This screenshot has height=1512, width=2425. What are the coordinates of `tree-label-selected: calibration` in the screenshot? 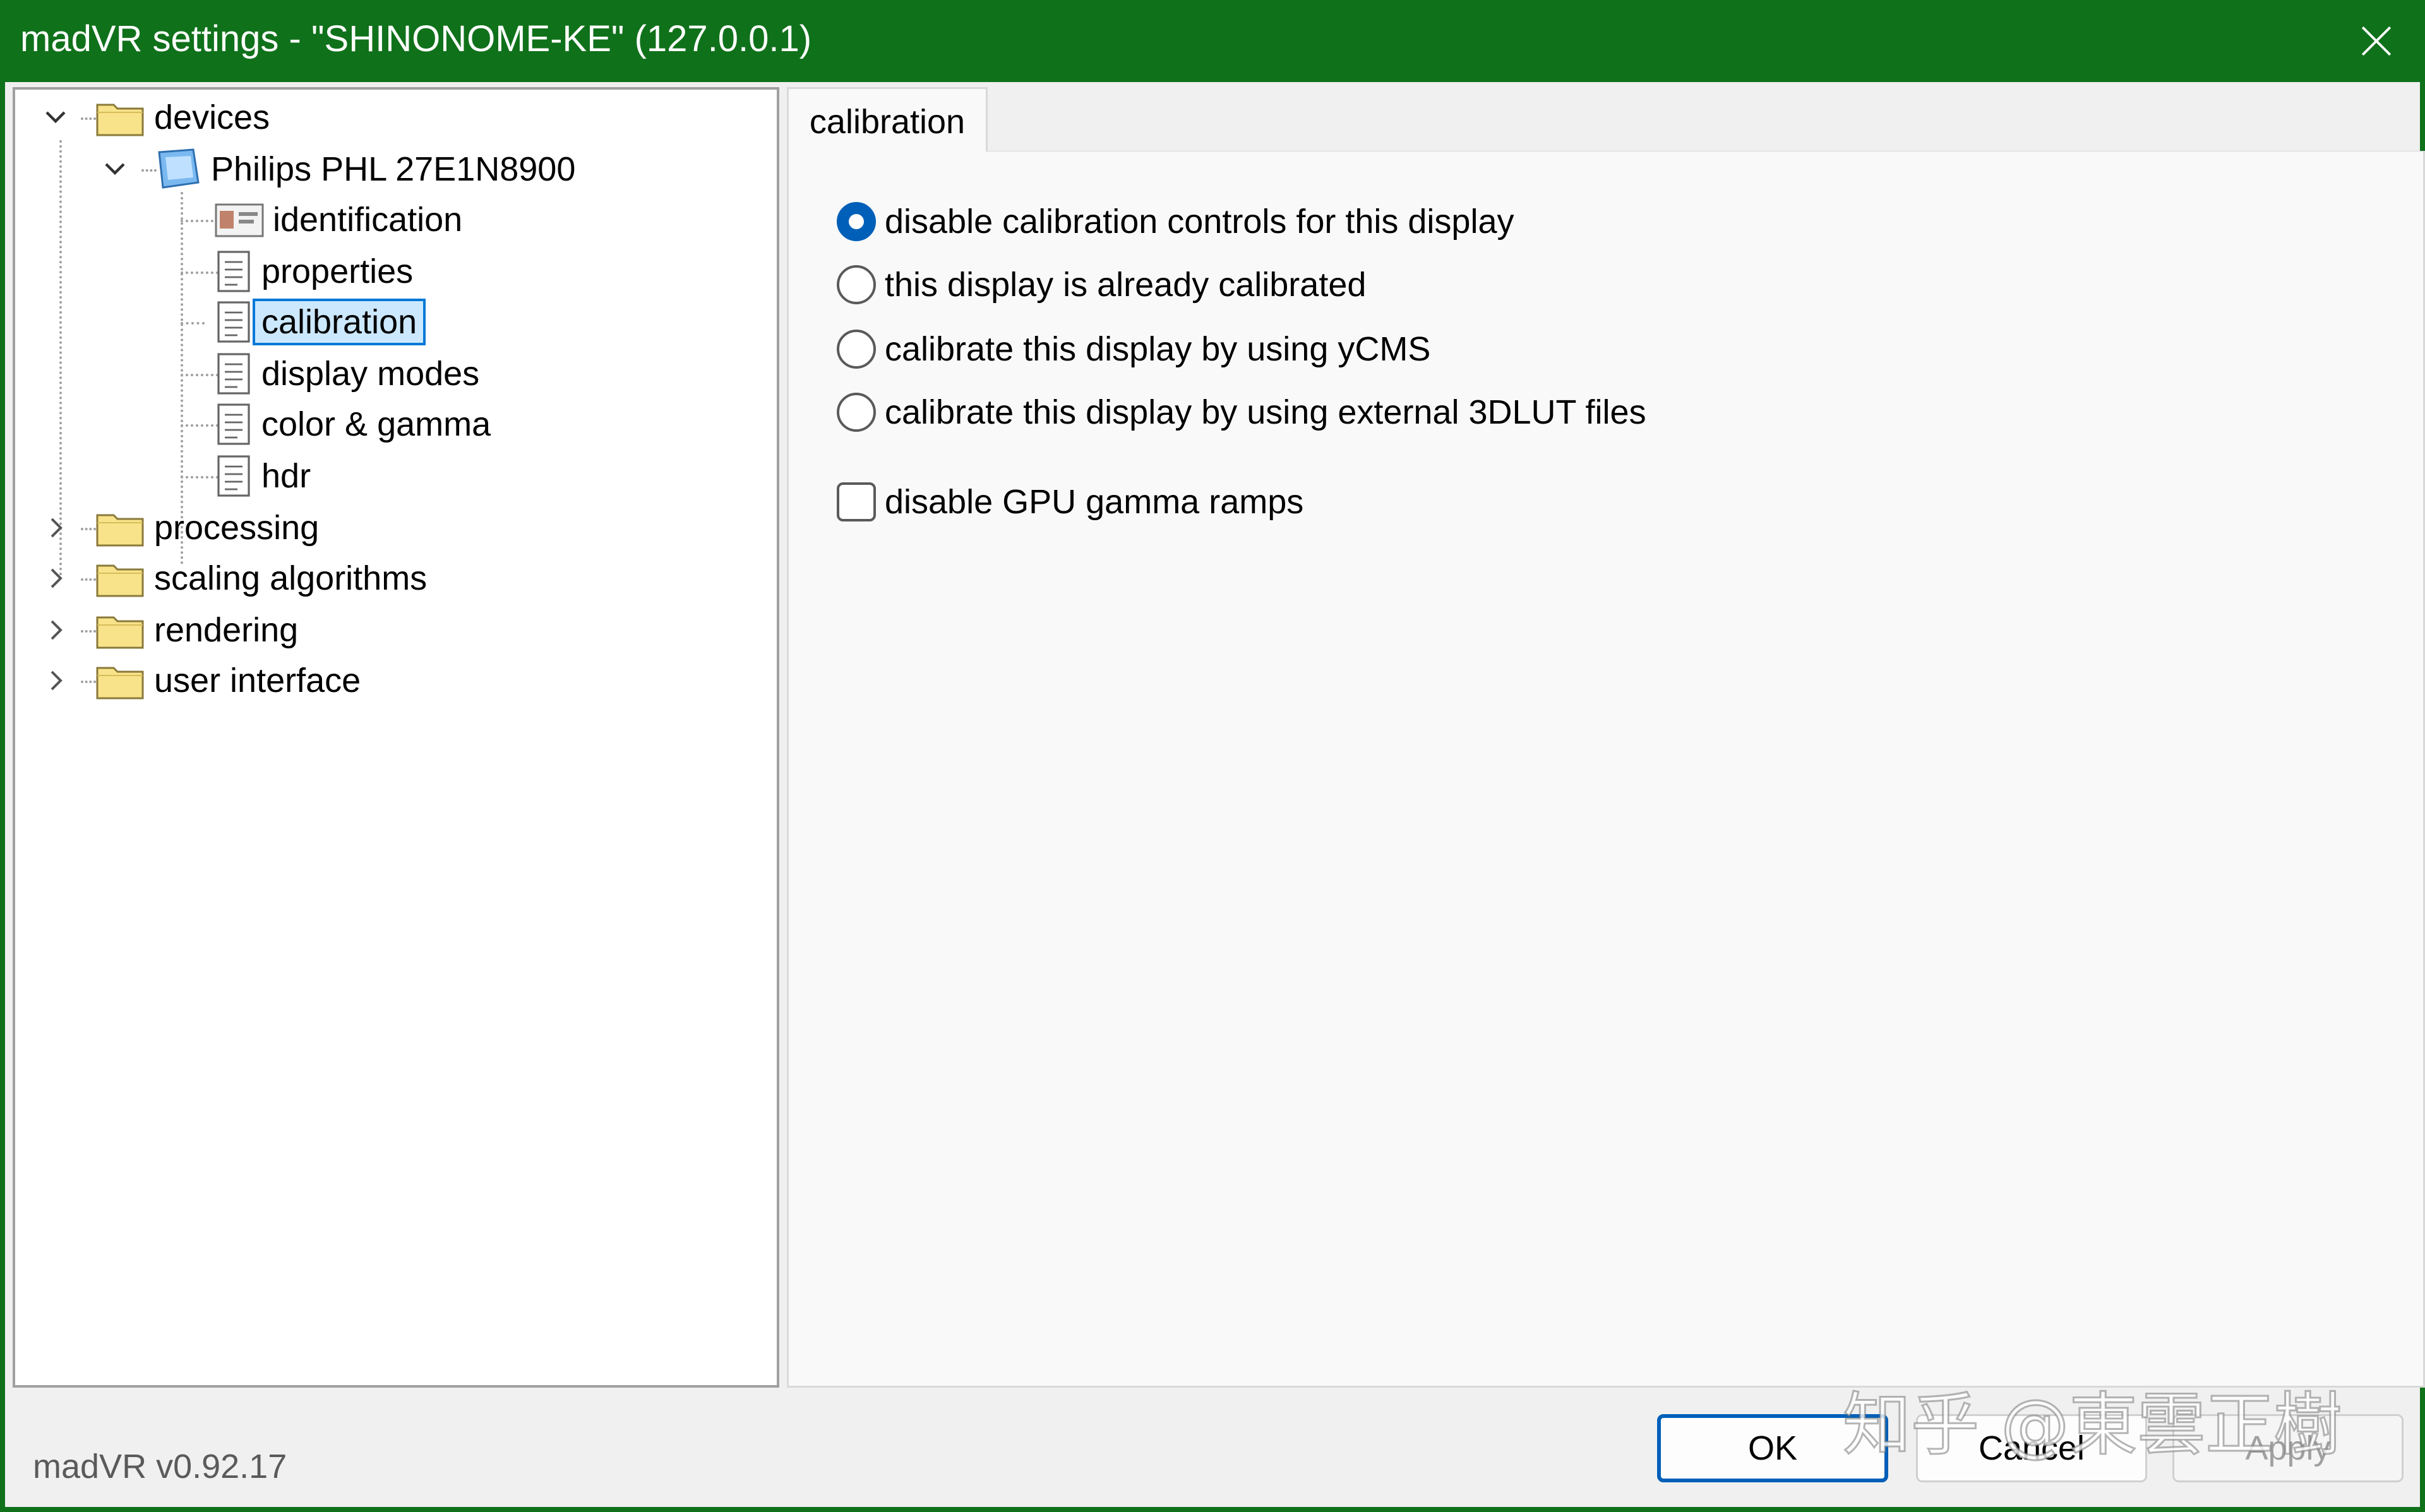 It's located at (339, 322).